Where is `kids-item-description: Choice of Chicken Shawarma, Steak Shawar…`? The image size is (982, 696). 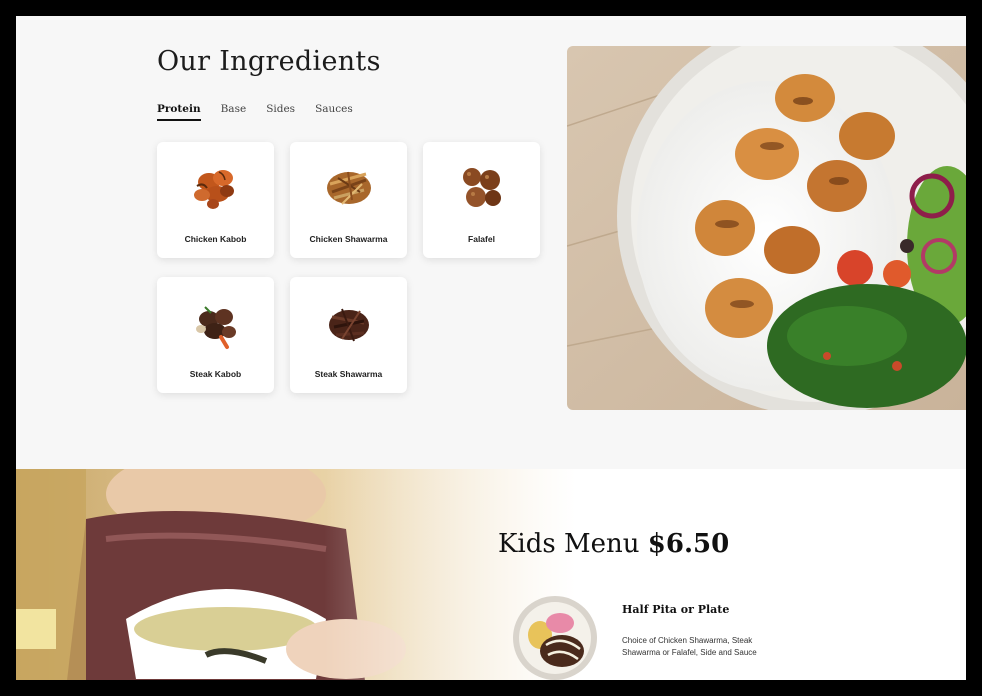 kids-item-description: Choice of Chicken Shawarma, Steak Shawar… is located at coordinates (689, 646).